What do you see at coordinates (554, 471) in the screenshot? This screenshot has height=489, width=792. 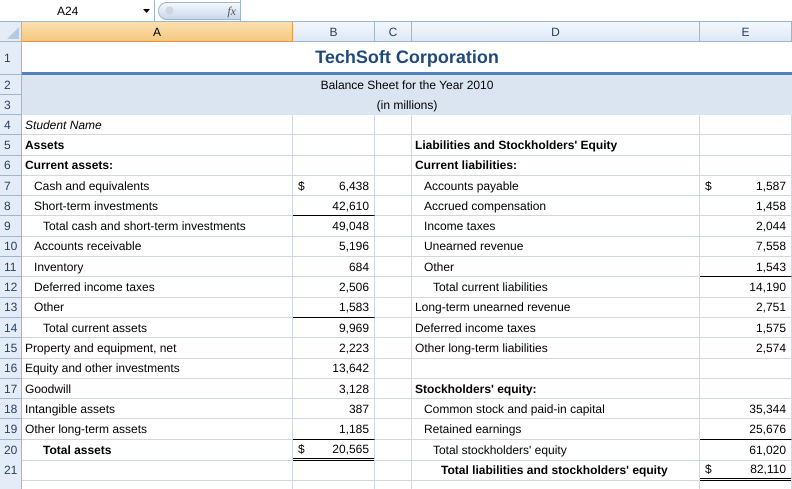 I see `cell-label: Total liabilities and stockholders' equity` at bounding box center [554, 471].